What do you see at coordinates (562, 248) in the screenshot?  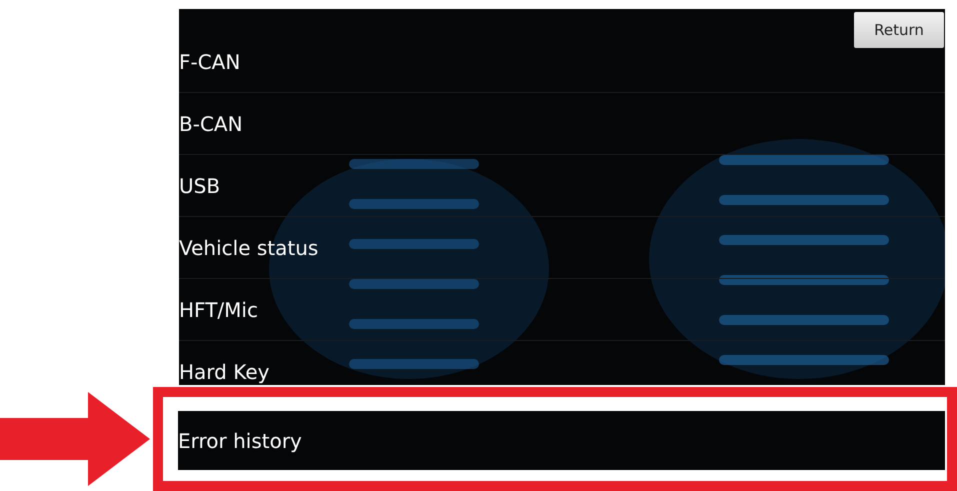 I see `menu-item: Vehicle status` at bounding box center [562, 248].